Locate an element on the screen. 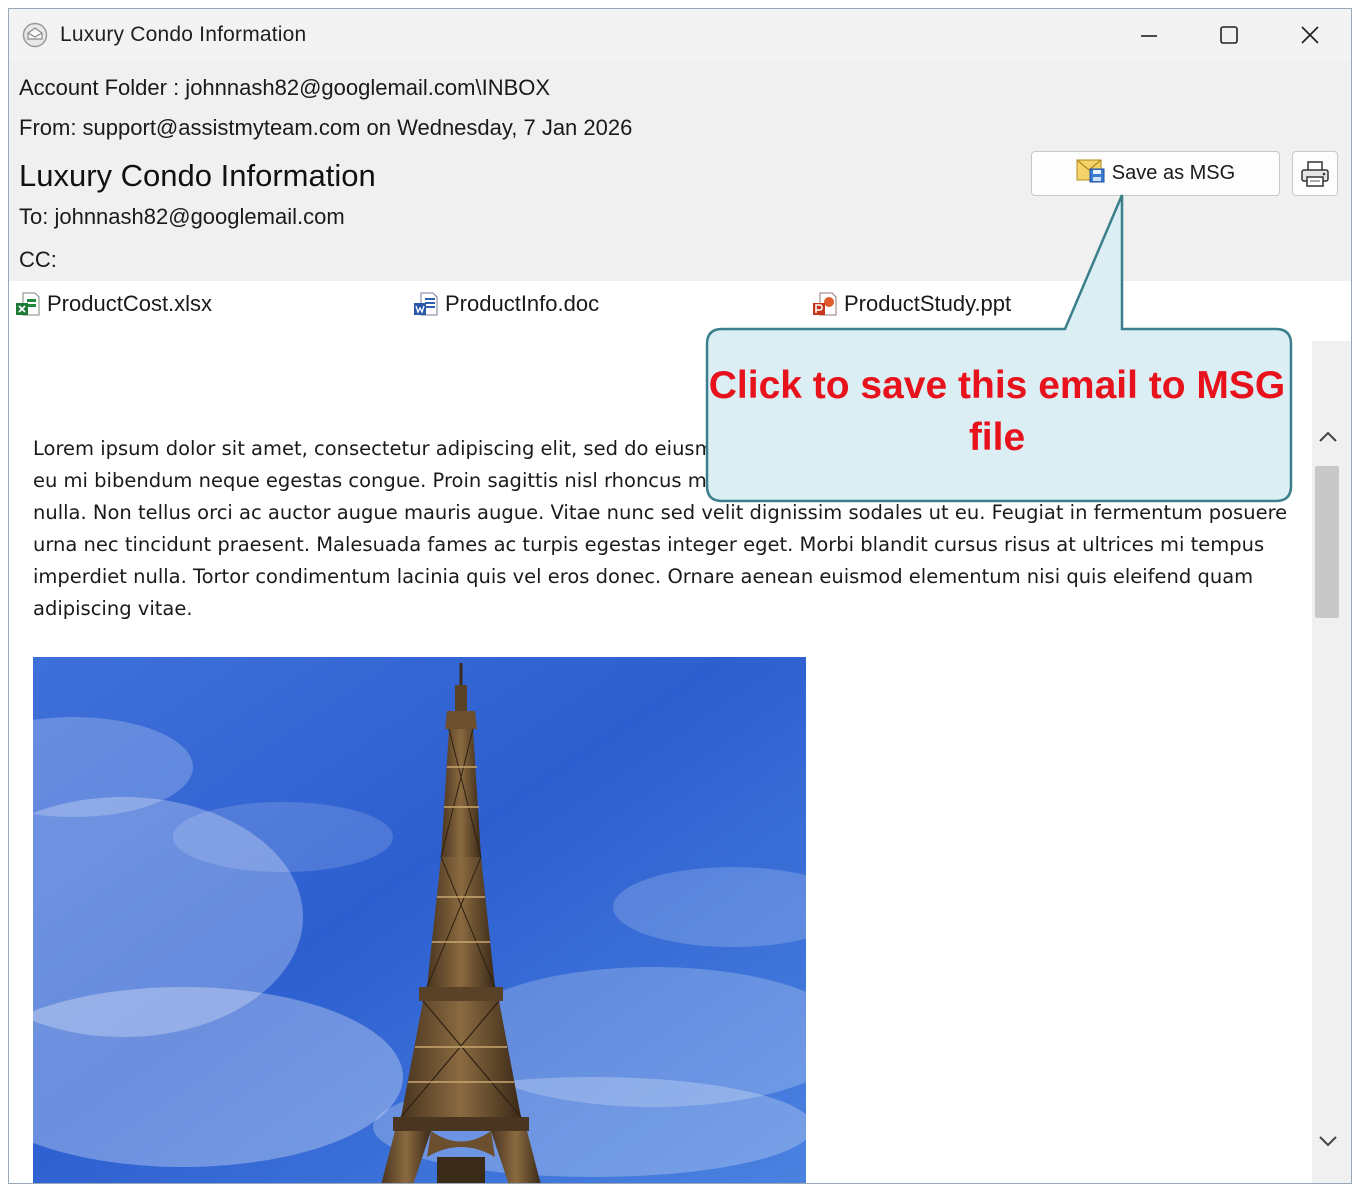 This screenshot has width=1360, height=1186. excel-file-icon is located at coordinates (28, 304).